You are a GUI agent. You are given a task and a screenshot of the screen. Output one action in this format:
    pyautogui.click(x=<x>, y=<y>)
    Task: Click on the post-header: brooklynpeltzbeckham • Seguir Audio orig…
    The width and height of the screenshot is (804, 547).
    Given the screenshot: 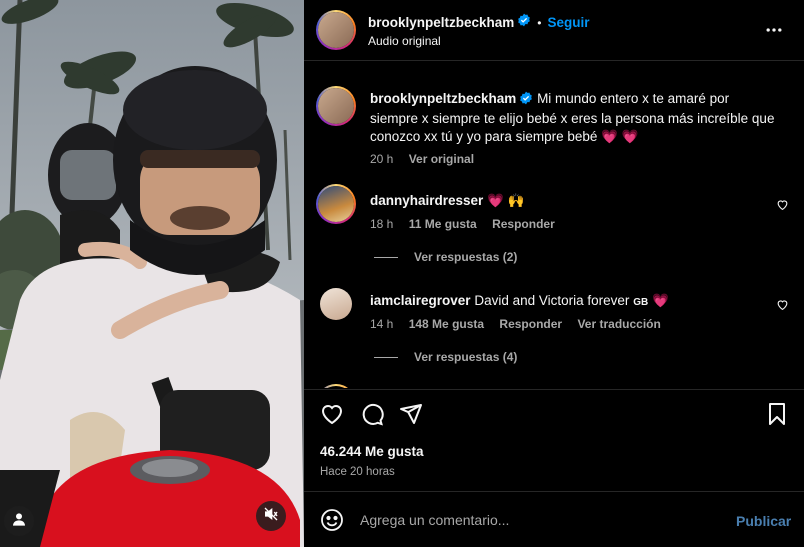 What is the action you would take?
    pyautogui.click(x=554, y=30)
    